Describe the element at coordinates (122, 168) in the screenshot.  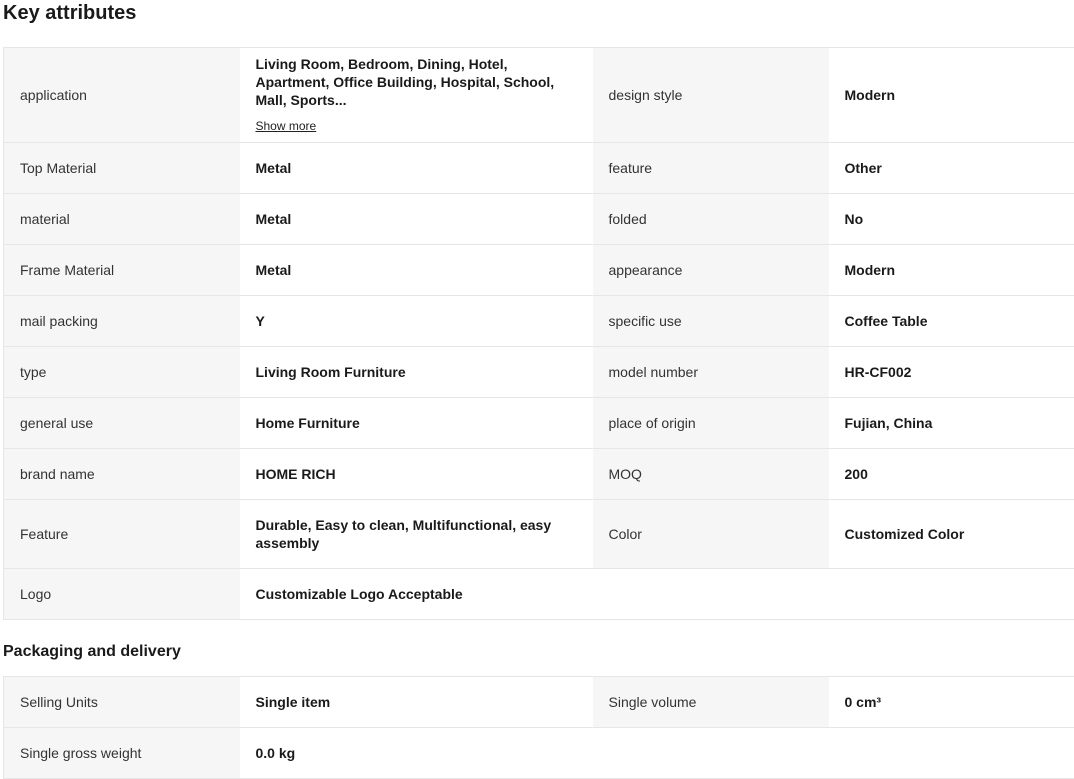
I see `attr-key: Top Material` at that location.